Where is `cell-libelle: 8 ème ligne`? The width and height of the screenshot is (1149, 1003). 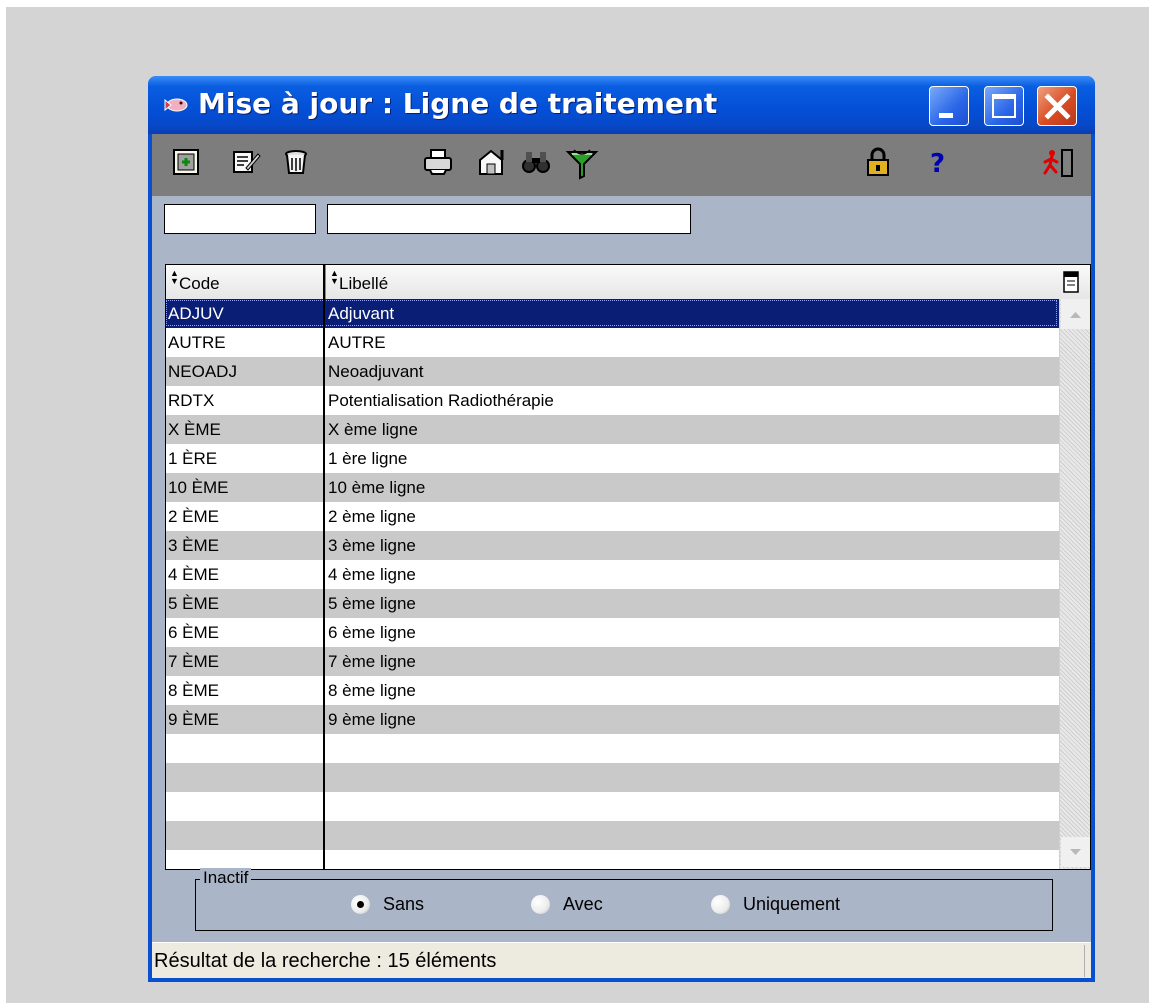 cell-libelle: 8 ème ligne is located at coordinates (372, 690).